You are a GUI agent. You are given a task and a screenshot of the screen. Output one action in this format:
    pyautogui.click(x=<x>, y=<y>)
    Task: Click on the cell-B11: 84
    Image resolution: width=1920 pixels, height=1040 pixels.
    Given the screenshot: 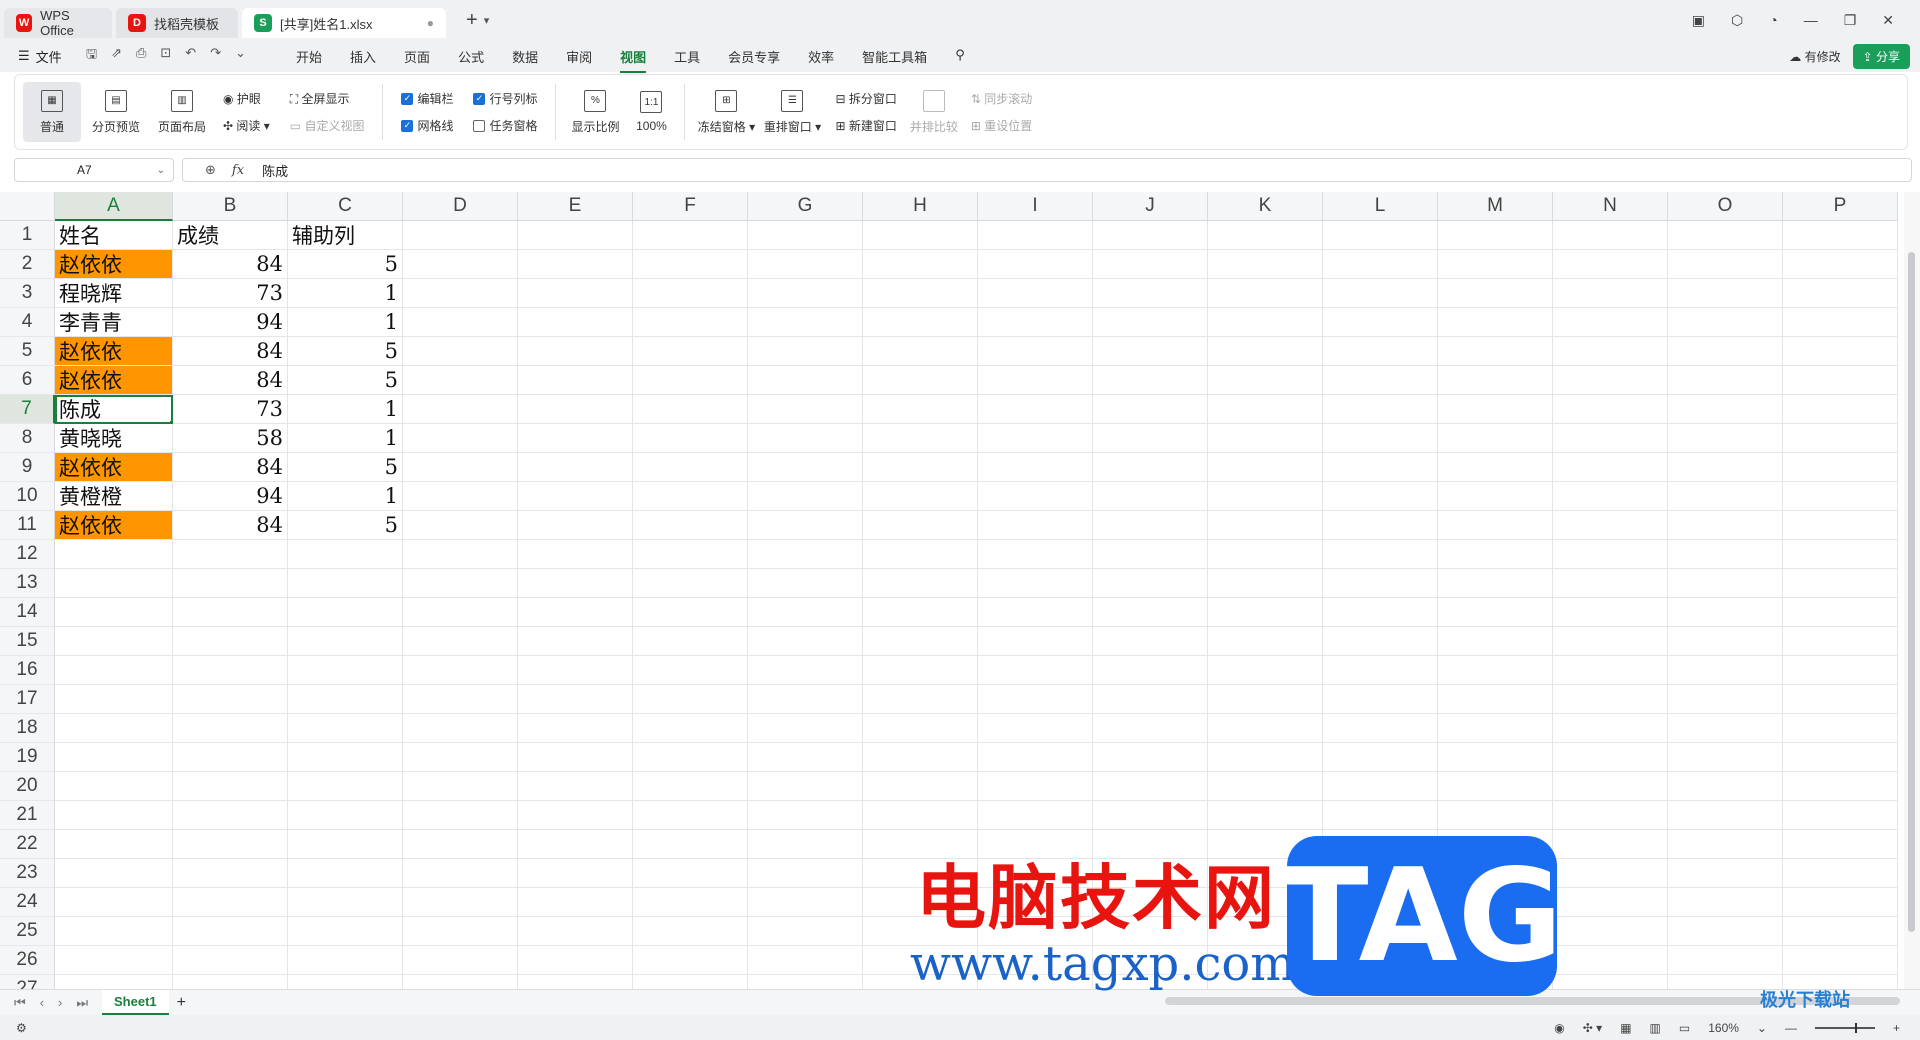 What is the action you would take?
    pyautogui.click(x=230, y=525)
    